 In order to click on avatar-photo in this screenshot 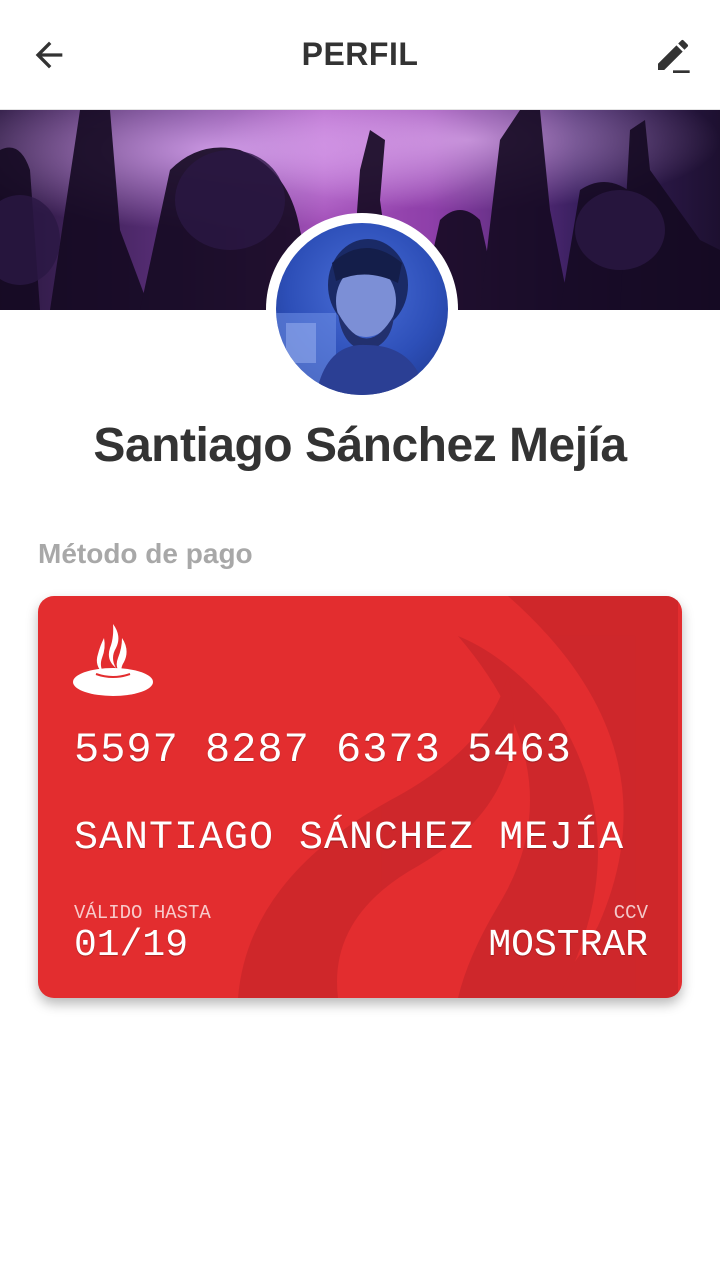, I will do `click(362, 309)`.